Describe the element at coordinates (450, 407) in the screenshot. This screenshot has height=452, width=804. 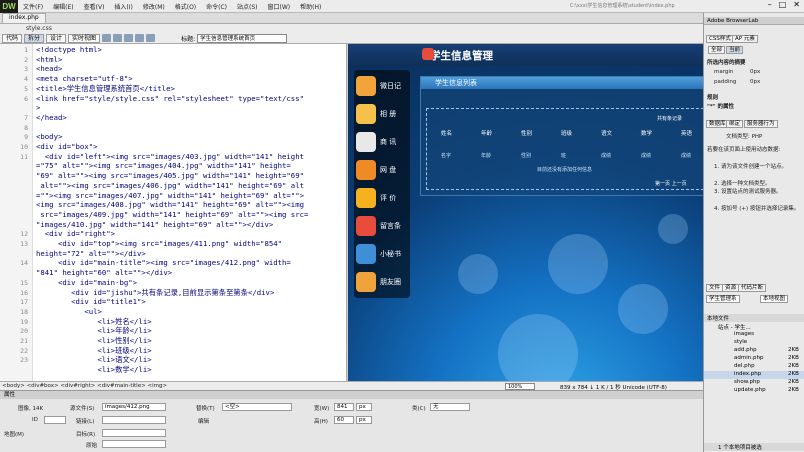
I see `class-select: 无` at that location.